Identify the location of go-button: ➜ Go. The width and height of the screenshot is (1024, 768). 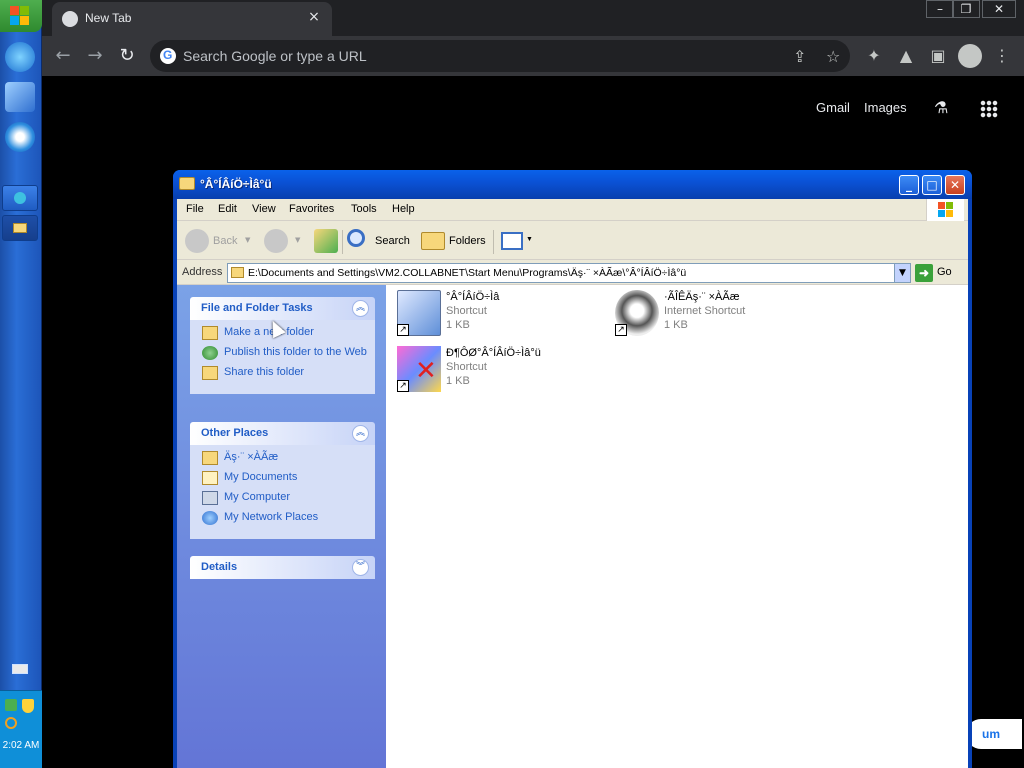
(937, 273).